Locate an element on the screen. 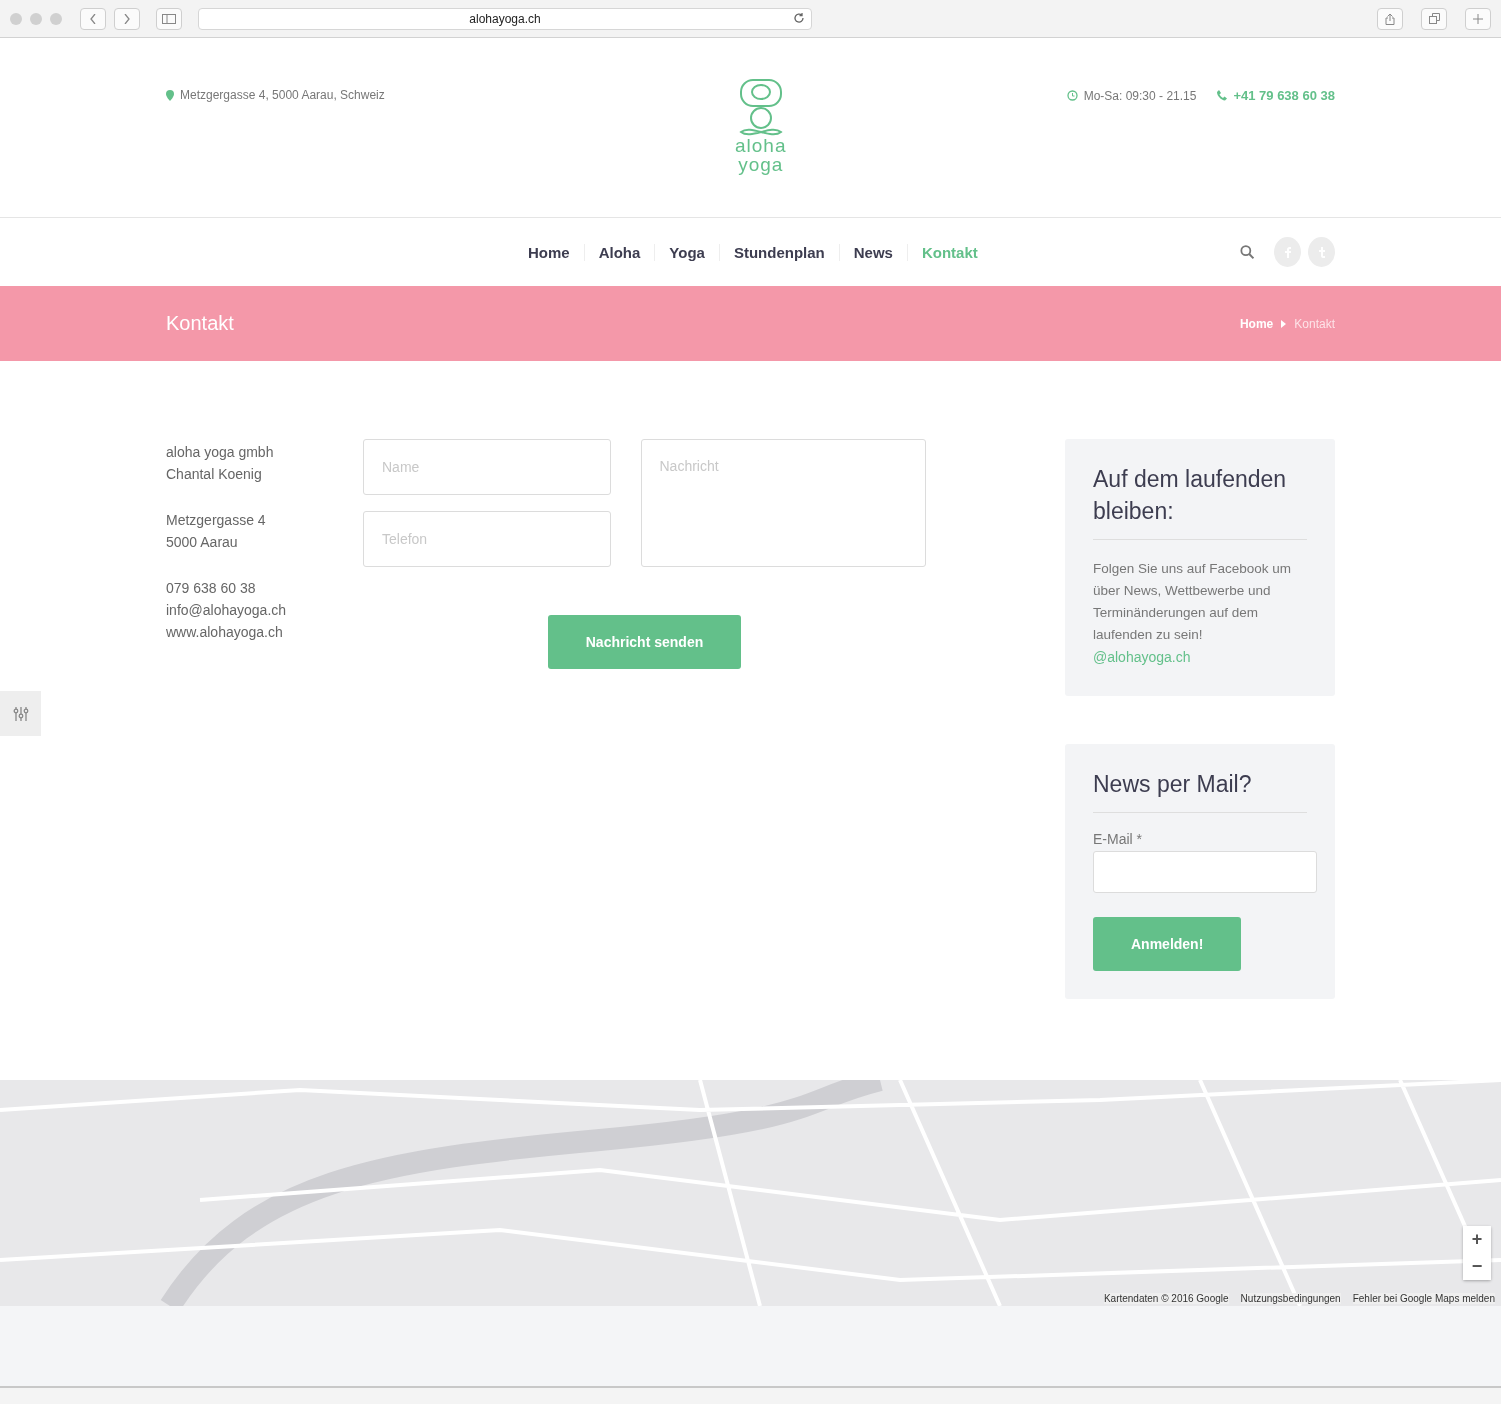 Image resolution: width=1501 pixels, height=1404 pixels. logo-text: aloha is located at coordinates (761, 145).